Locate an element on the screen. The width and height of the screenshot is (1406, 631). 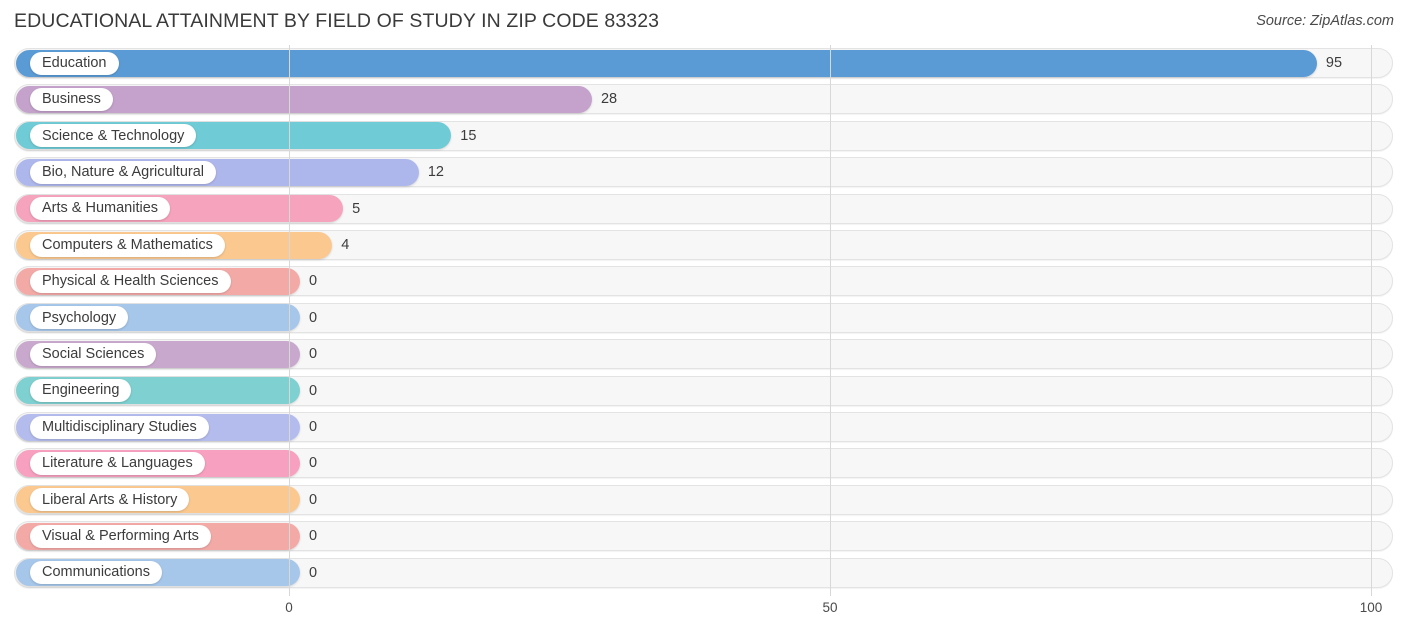
category-label: Liberal Arts & History is located at coordinates (110, 499).